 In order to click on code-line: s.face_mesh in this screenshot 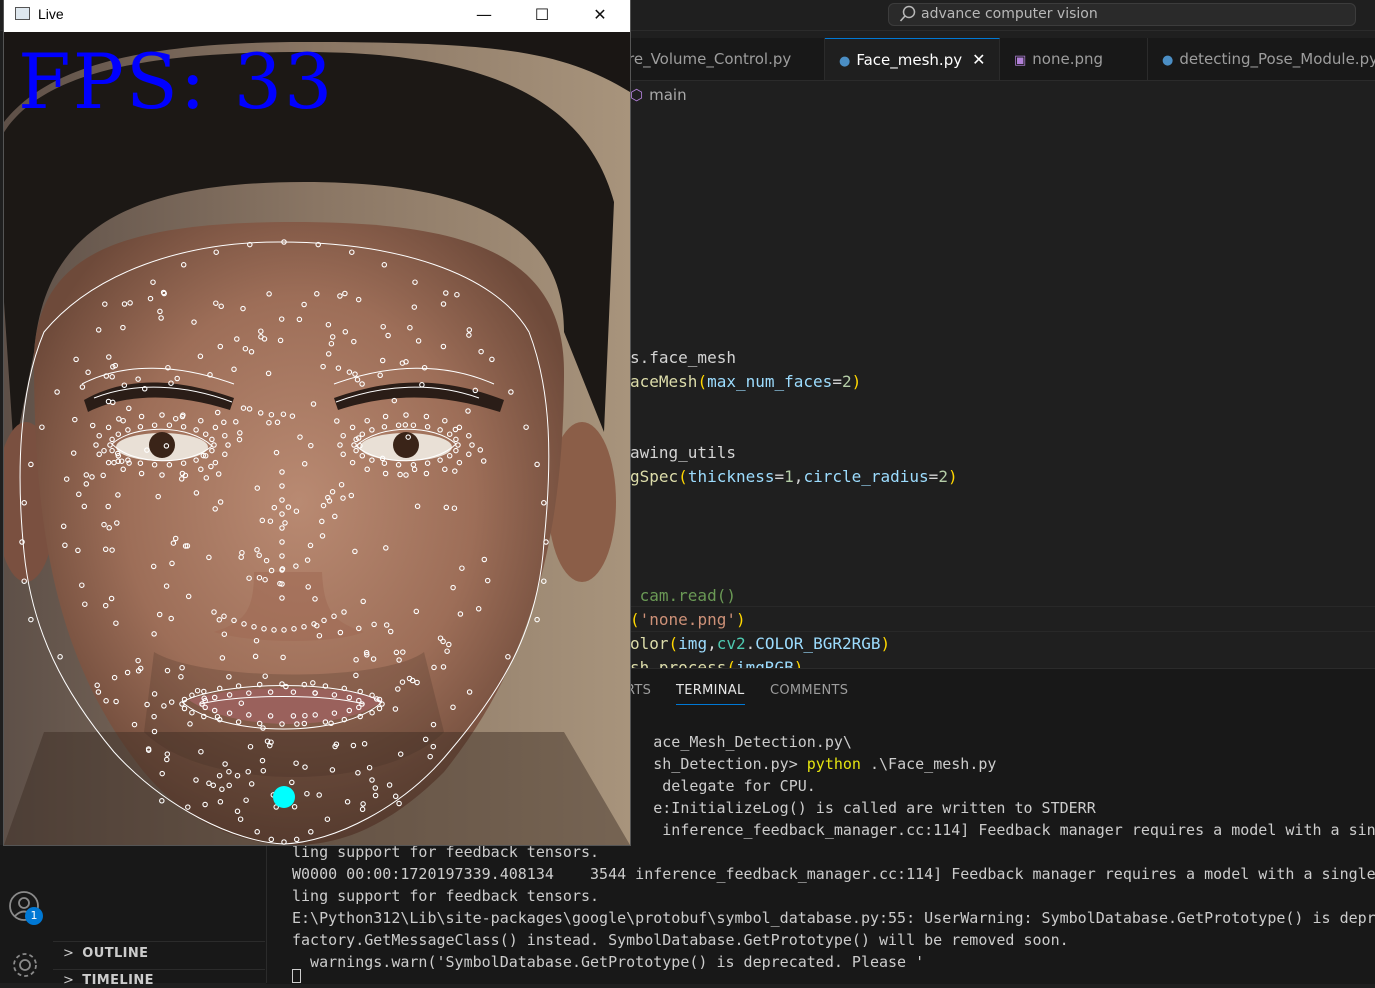, I will do `click(683, 357)`.